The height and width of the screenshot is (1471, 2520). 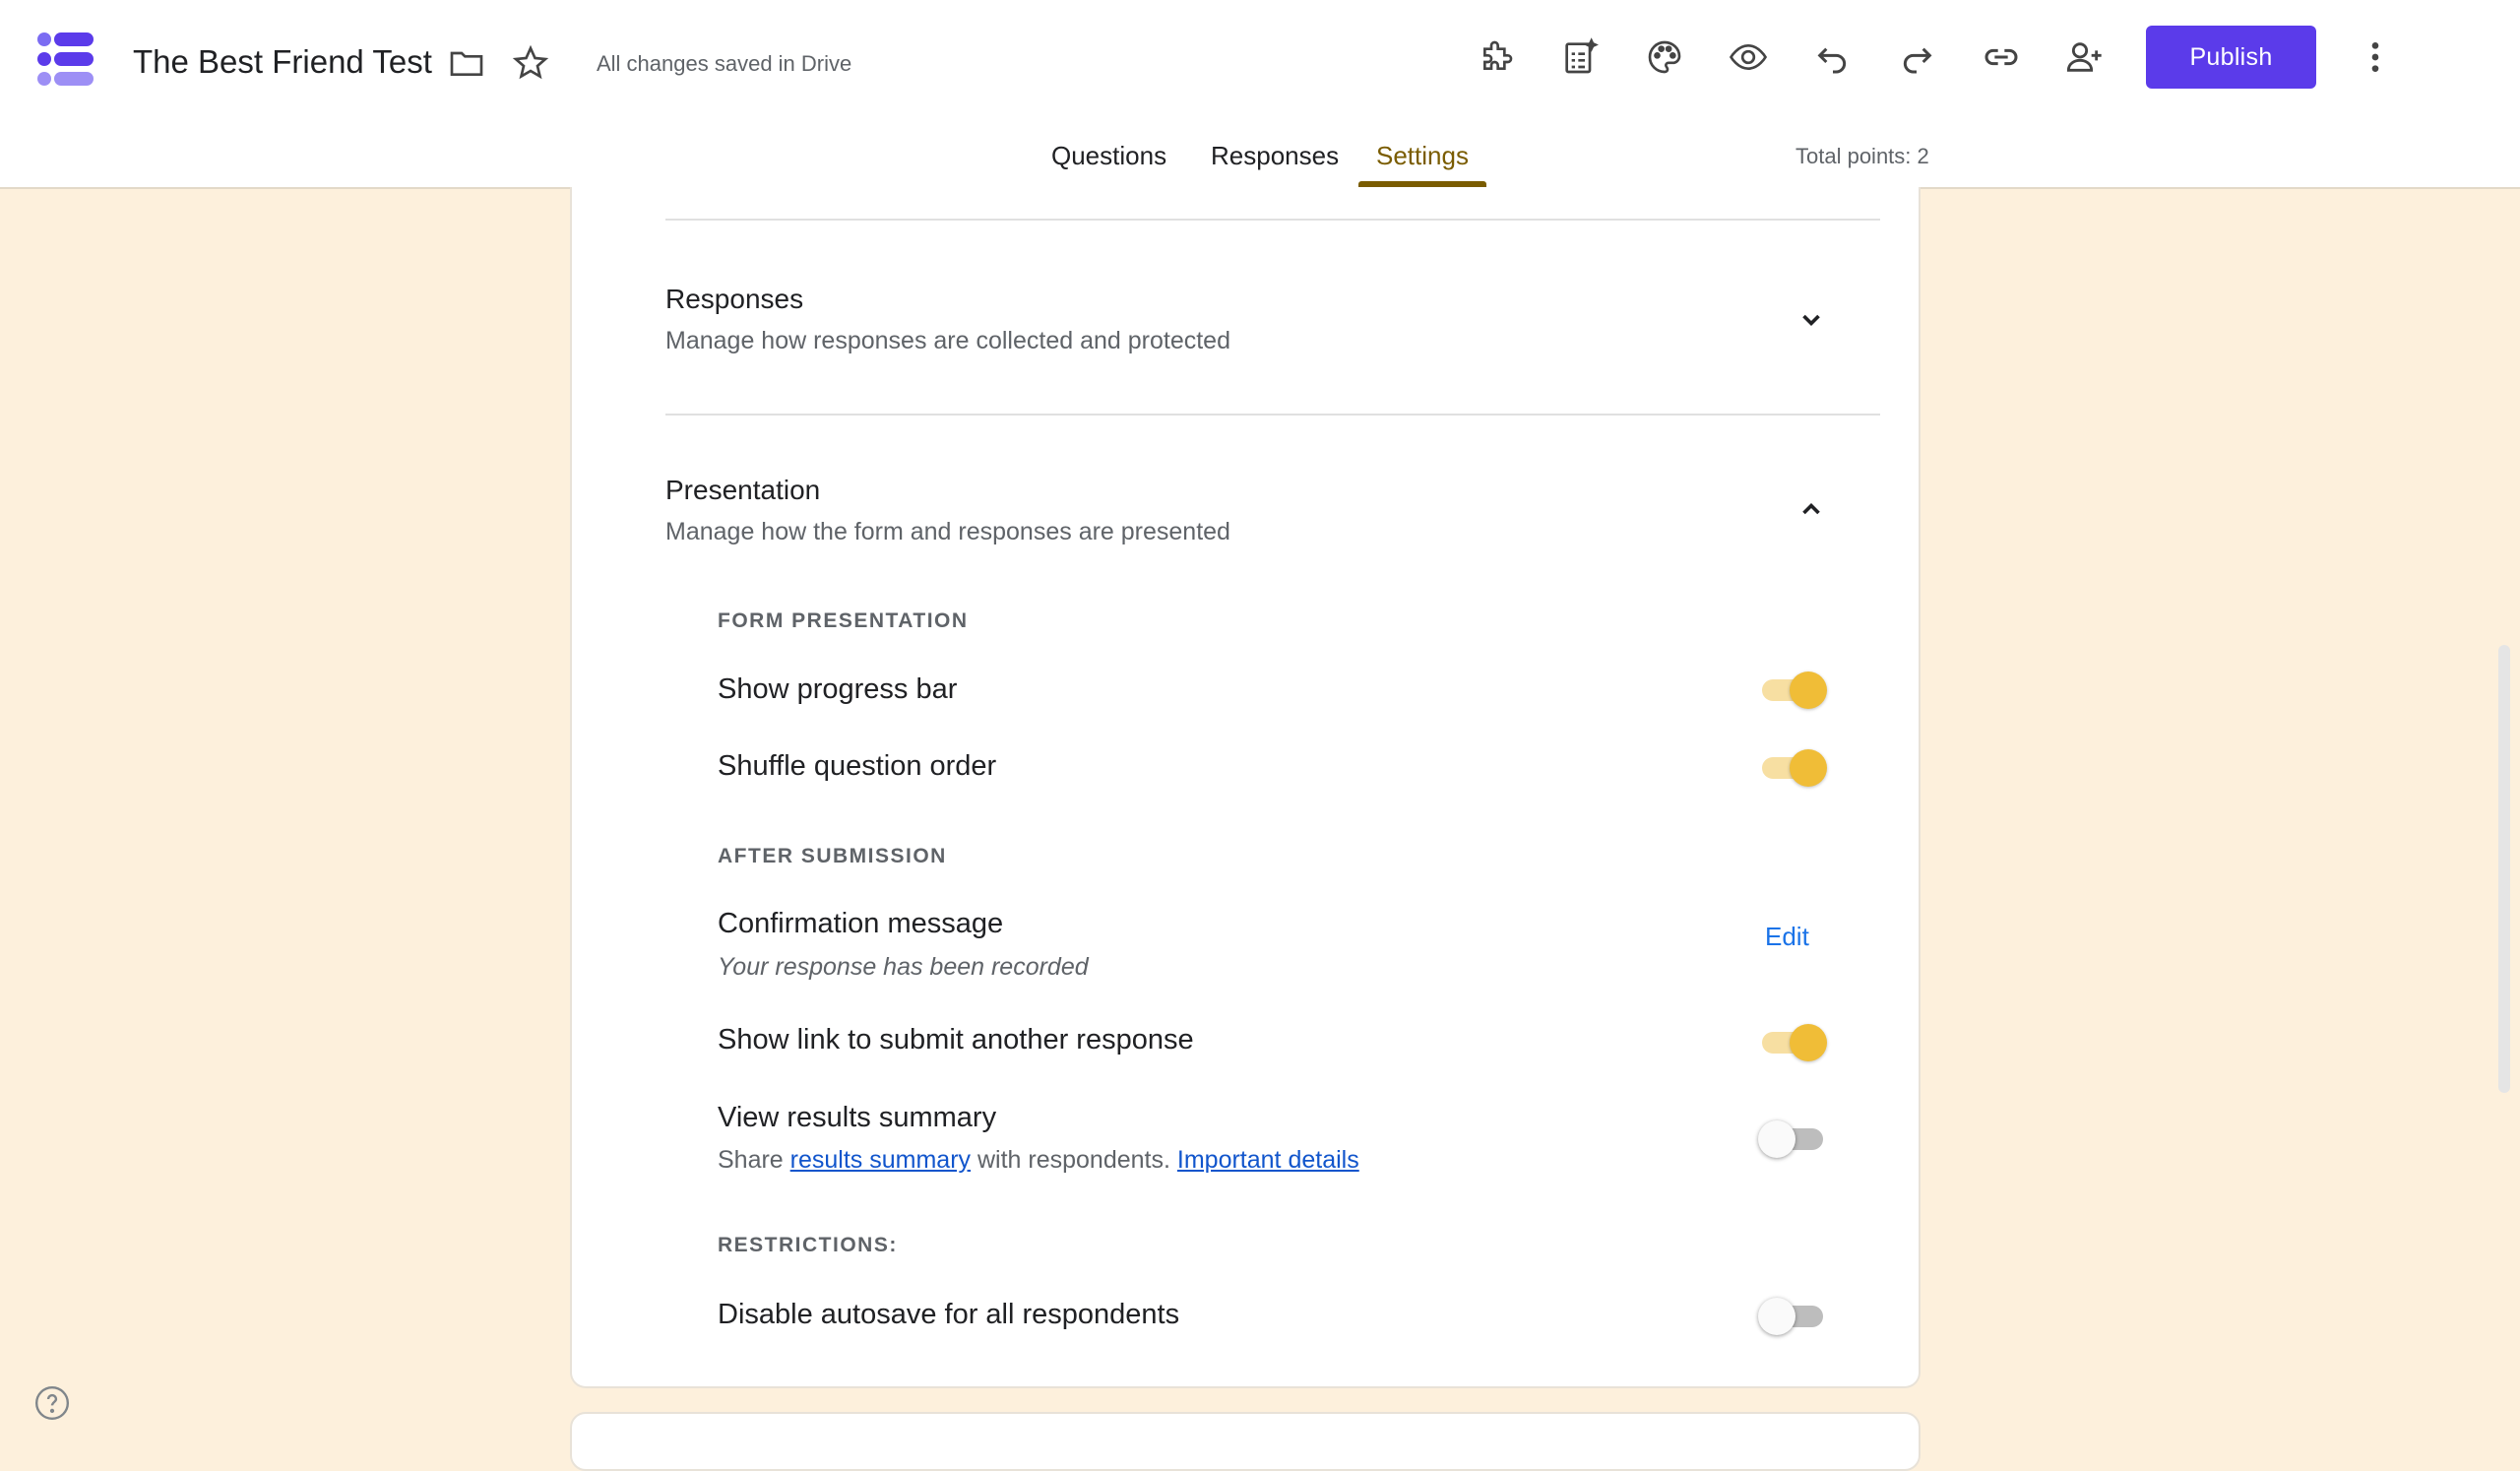 What do you see at coordinates (838, 689) in the screenshot?
I see `show-progress-bar-label: Show progress bar` at bounding box center [838, 689].